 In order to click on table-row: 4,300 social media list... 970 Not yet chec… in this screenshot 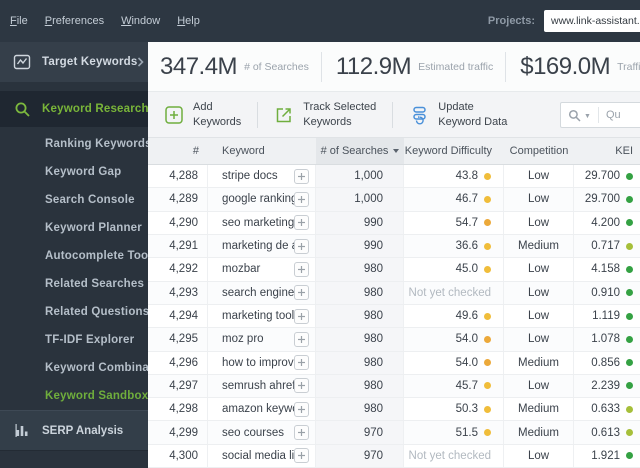, I will do `click(394, 456)`.